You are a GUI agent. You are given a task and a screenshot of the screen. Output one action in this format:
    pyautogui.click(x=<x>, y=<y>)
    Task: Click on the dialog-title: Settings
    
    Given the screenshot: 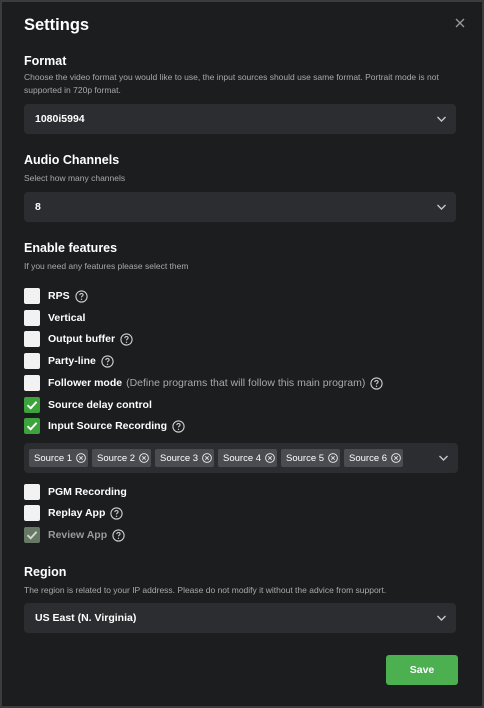 What is the action you would take?
    pyautogui.click(x=57, y=25)
    